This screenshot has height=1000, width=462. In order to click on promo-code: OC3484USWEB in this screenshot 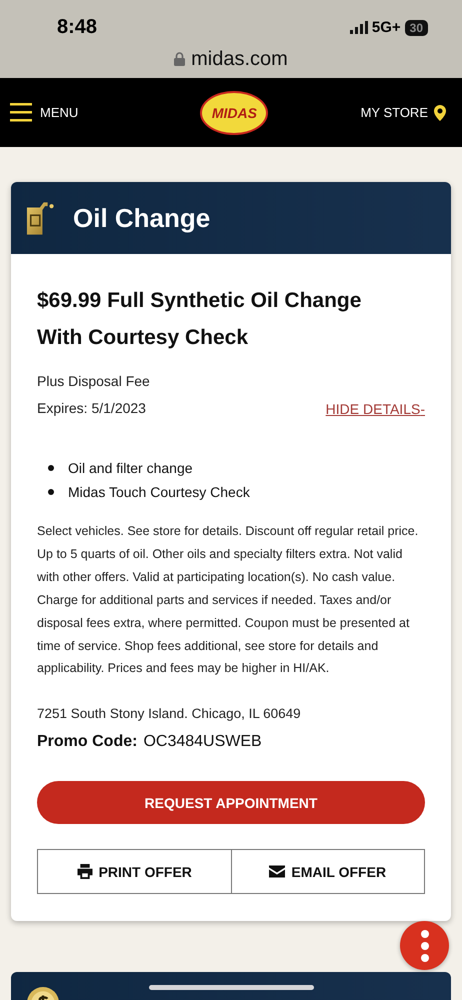, I will do `click(202, 742)`.